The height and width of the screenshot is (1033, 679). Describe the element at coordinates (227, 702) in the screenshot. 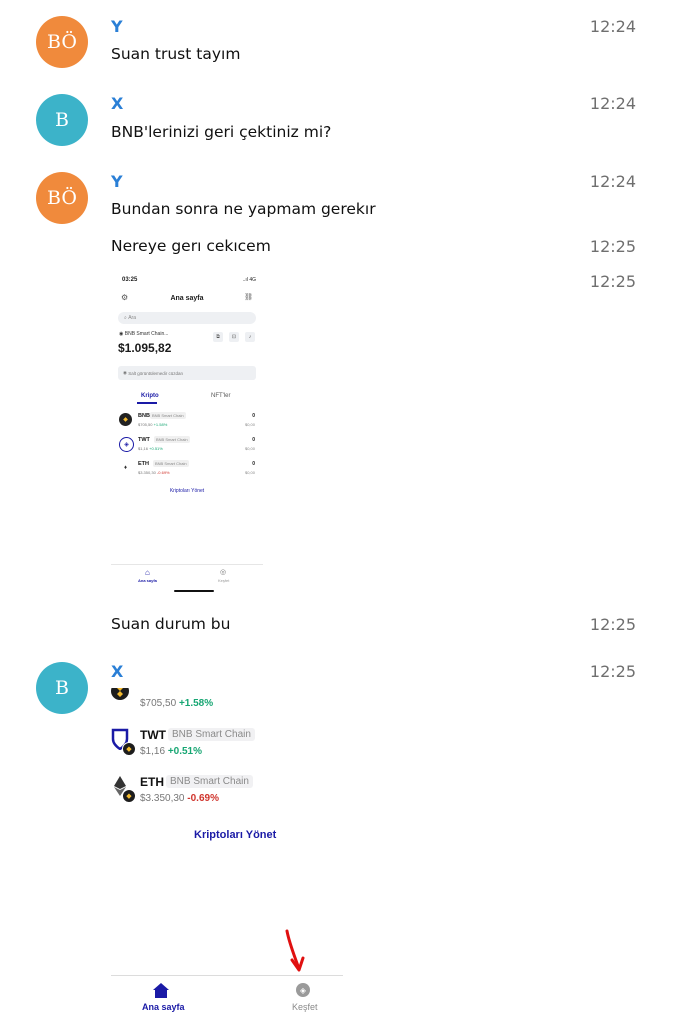

I see `token-row: $705,50 +1.58%` at that location.